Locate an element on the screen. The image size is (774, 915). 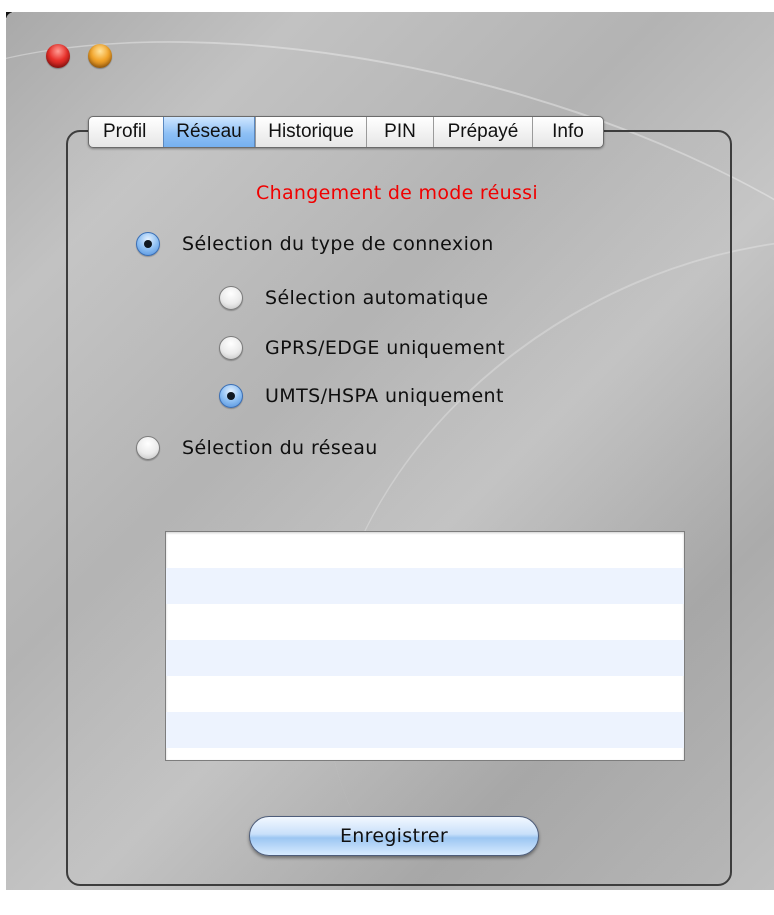
tab-historique: Historique is located at coordinates (310, 132).